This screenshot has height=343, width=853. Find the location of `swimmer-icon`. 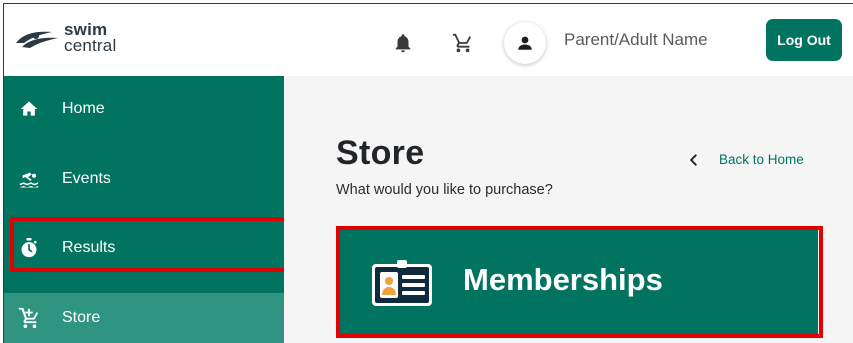

swimmer-icon is located at coordinates (29, 179).